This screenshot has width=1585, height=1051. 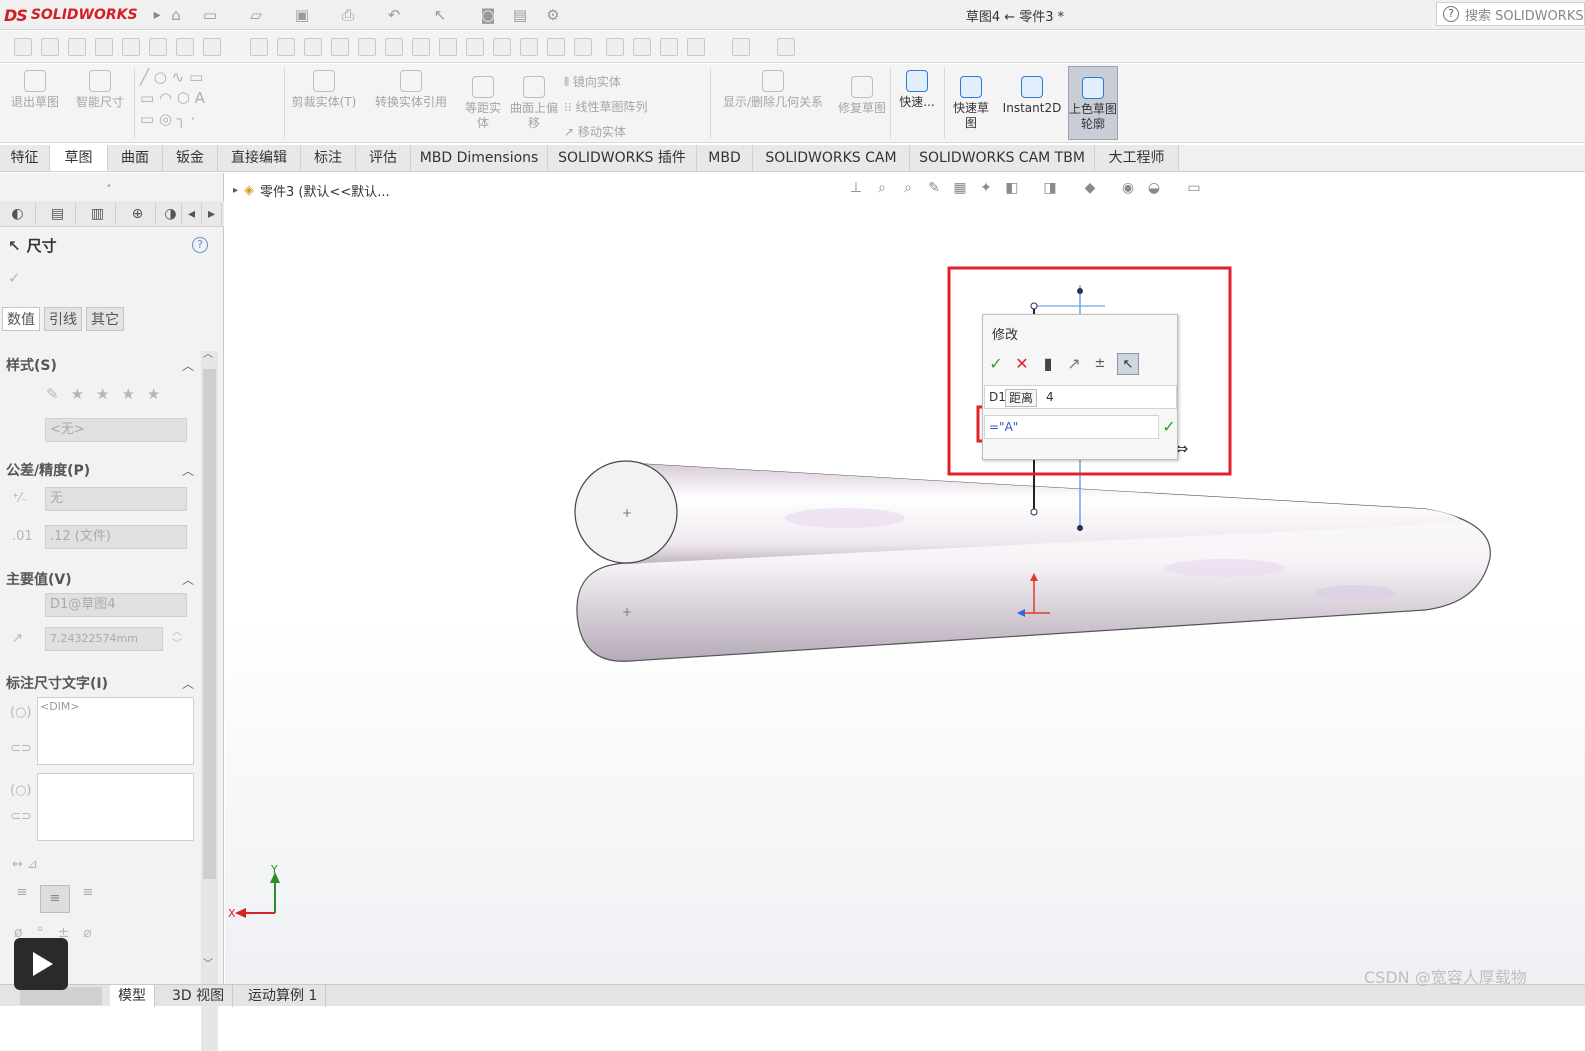 What do you see at coordinates (634, 82) in the screenshot?
I see `mirror-entities-button: ⫴ 镜向实体` at bounding box center [634, 82].